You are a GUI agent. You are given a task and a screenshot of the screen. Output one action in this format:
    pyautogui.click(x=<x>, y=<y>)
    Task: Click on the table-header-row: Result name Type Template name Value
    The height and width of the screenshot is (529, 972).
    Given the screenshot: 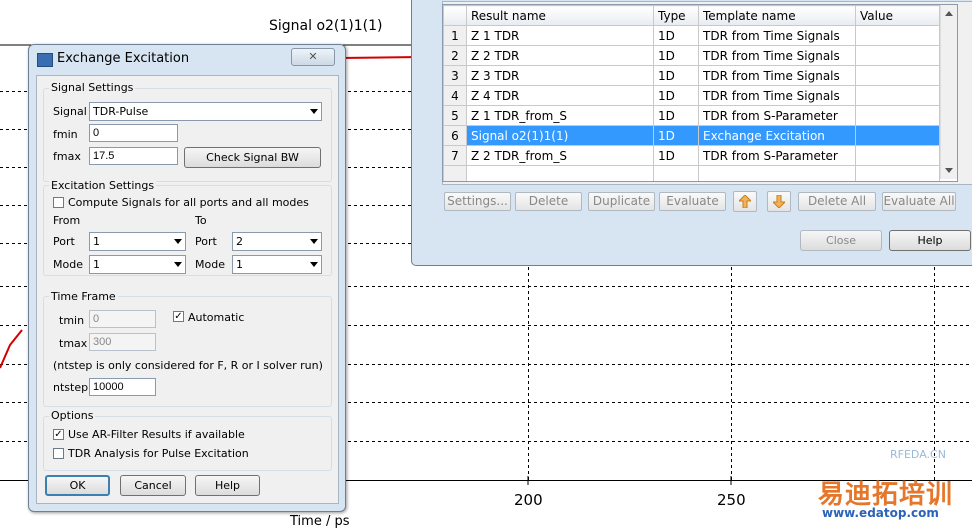 What is the action you would take?
    pyautogui.click(x=691, y=15)
    